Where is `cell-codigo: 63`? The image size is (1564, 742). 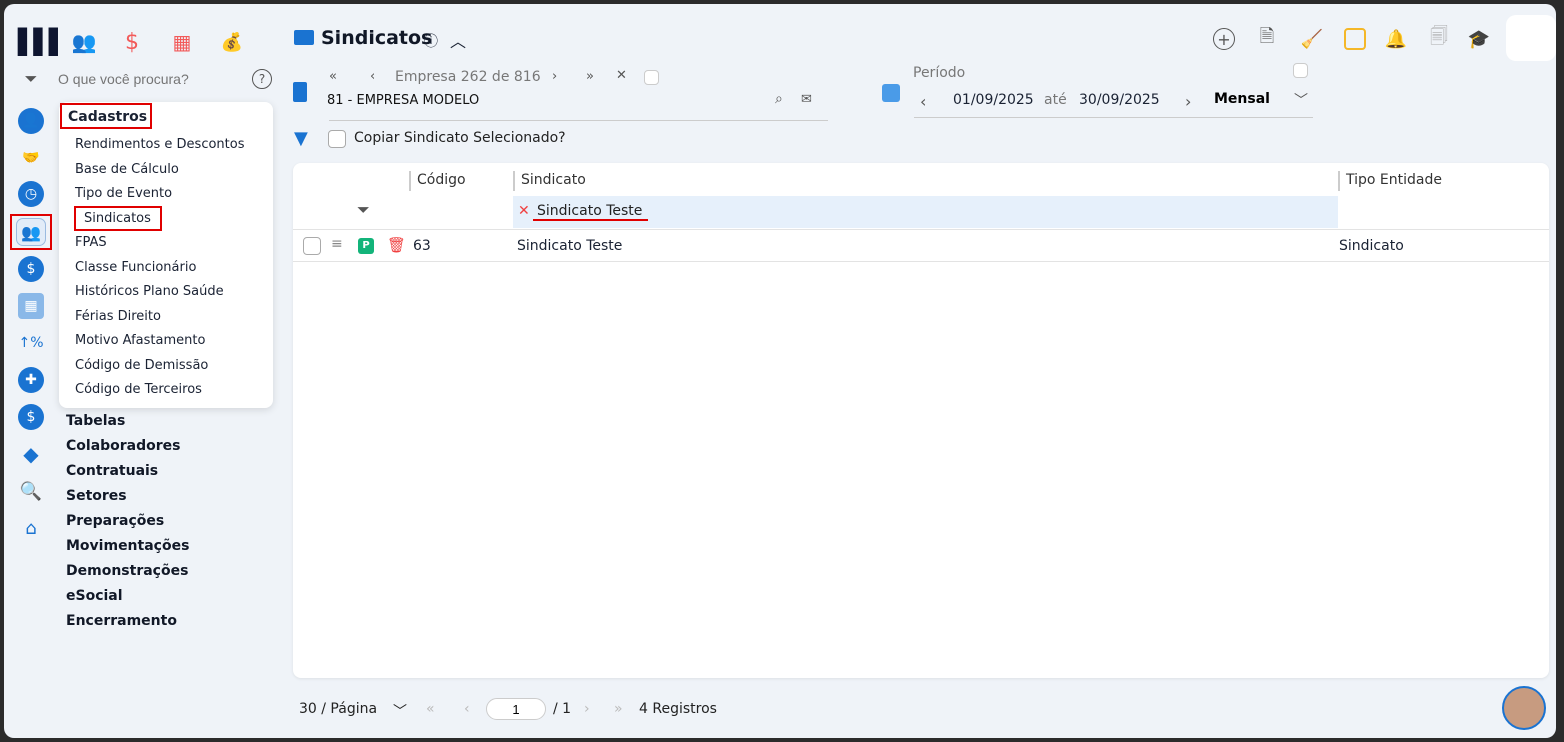
cell-codigo: 63 is located at coordinates (422, 246).